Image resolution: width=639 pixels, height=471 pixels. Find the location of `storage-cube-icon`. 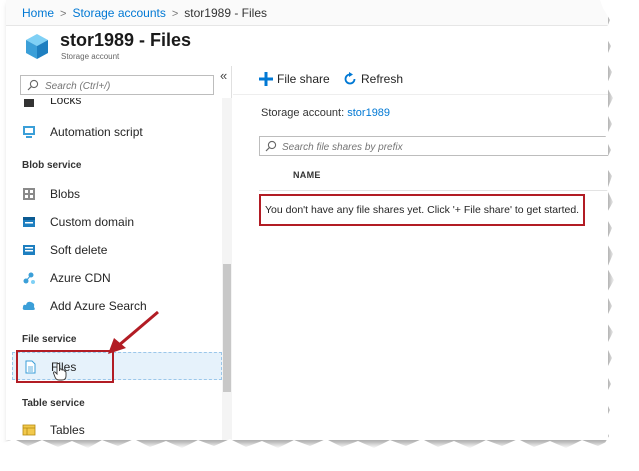

storage-cube-icon is located at coordinates (37, 46).